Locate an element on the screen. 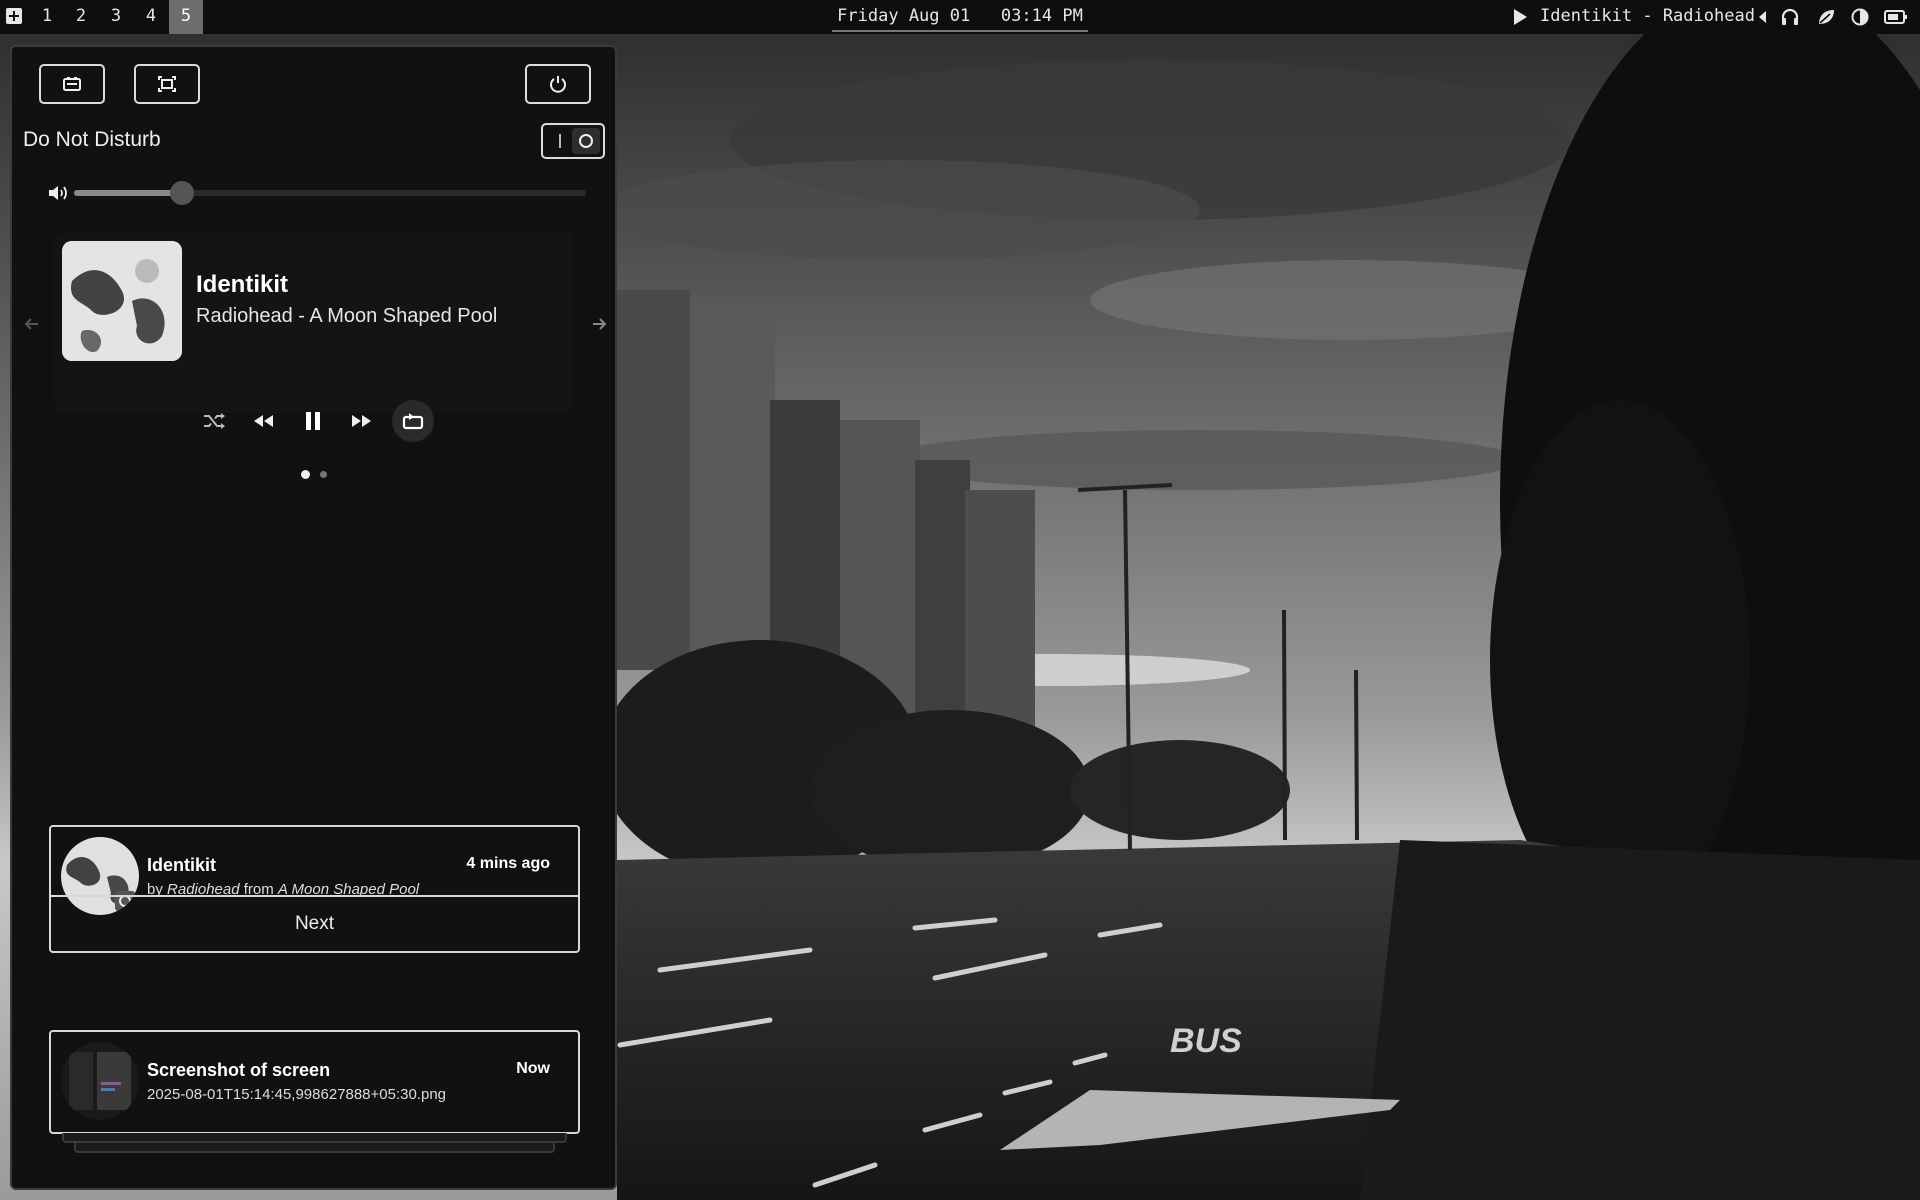 The image size is (1920, 1200). fast-forward-button is located at coordinates (362, 421).